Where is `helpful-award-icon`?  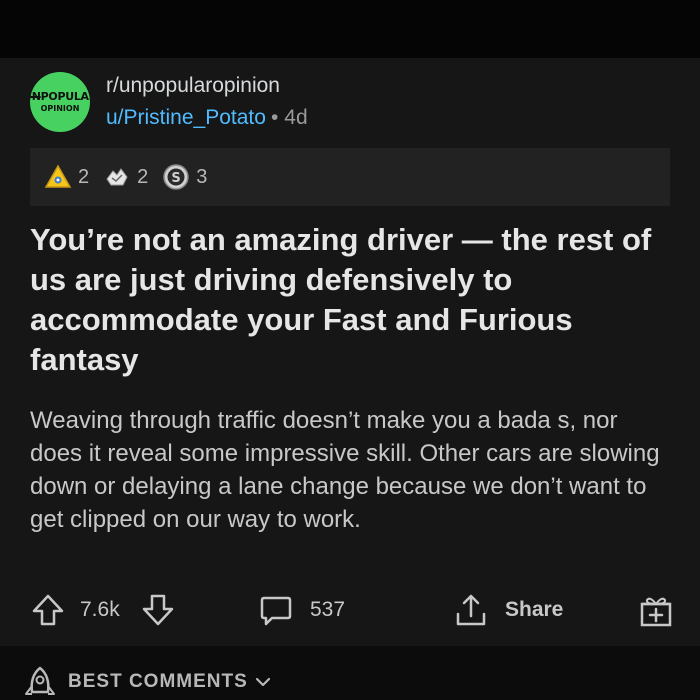 helpful-award-icon is located at coordinates (58, 176).